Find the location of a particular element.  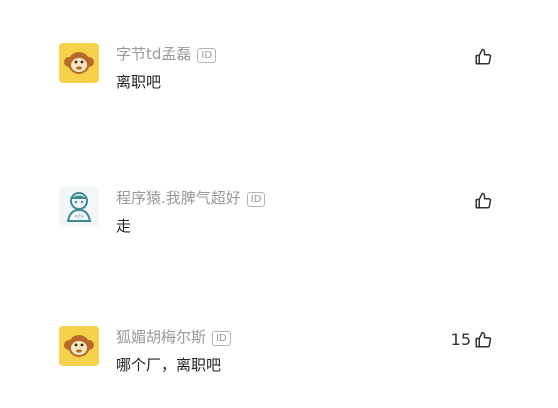

comment-text: 走 is located at coordinates (124, 226).